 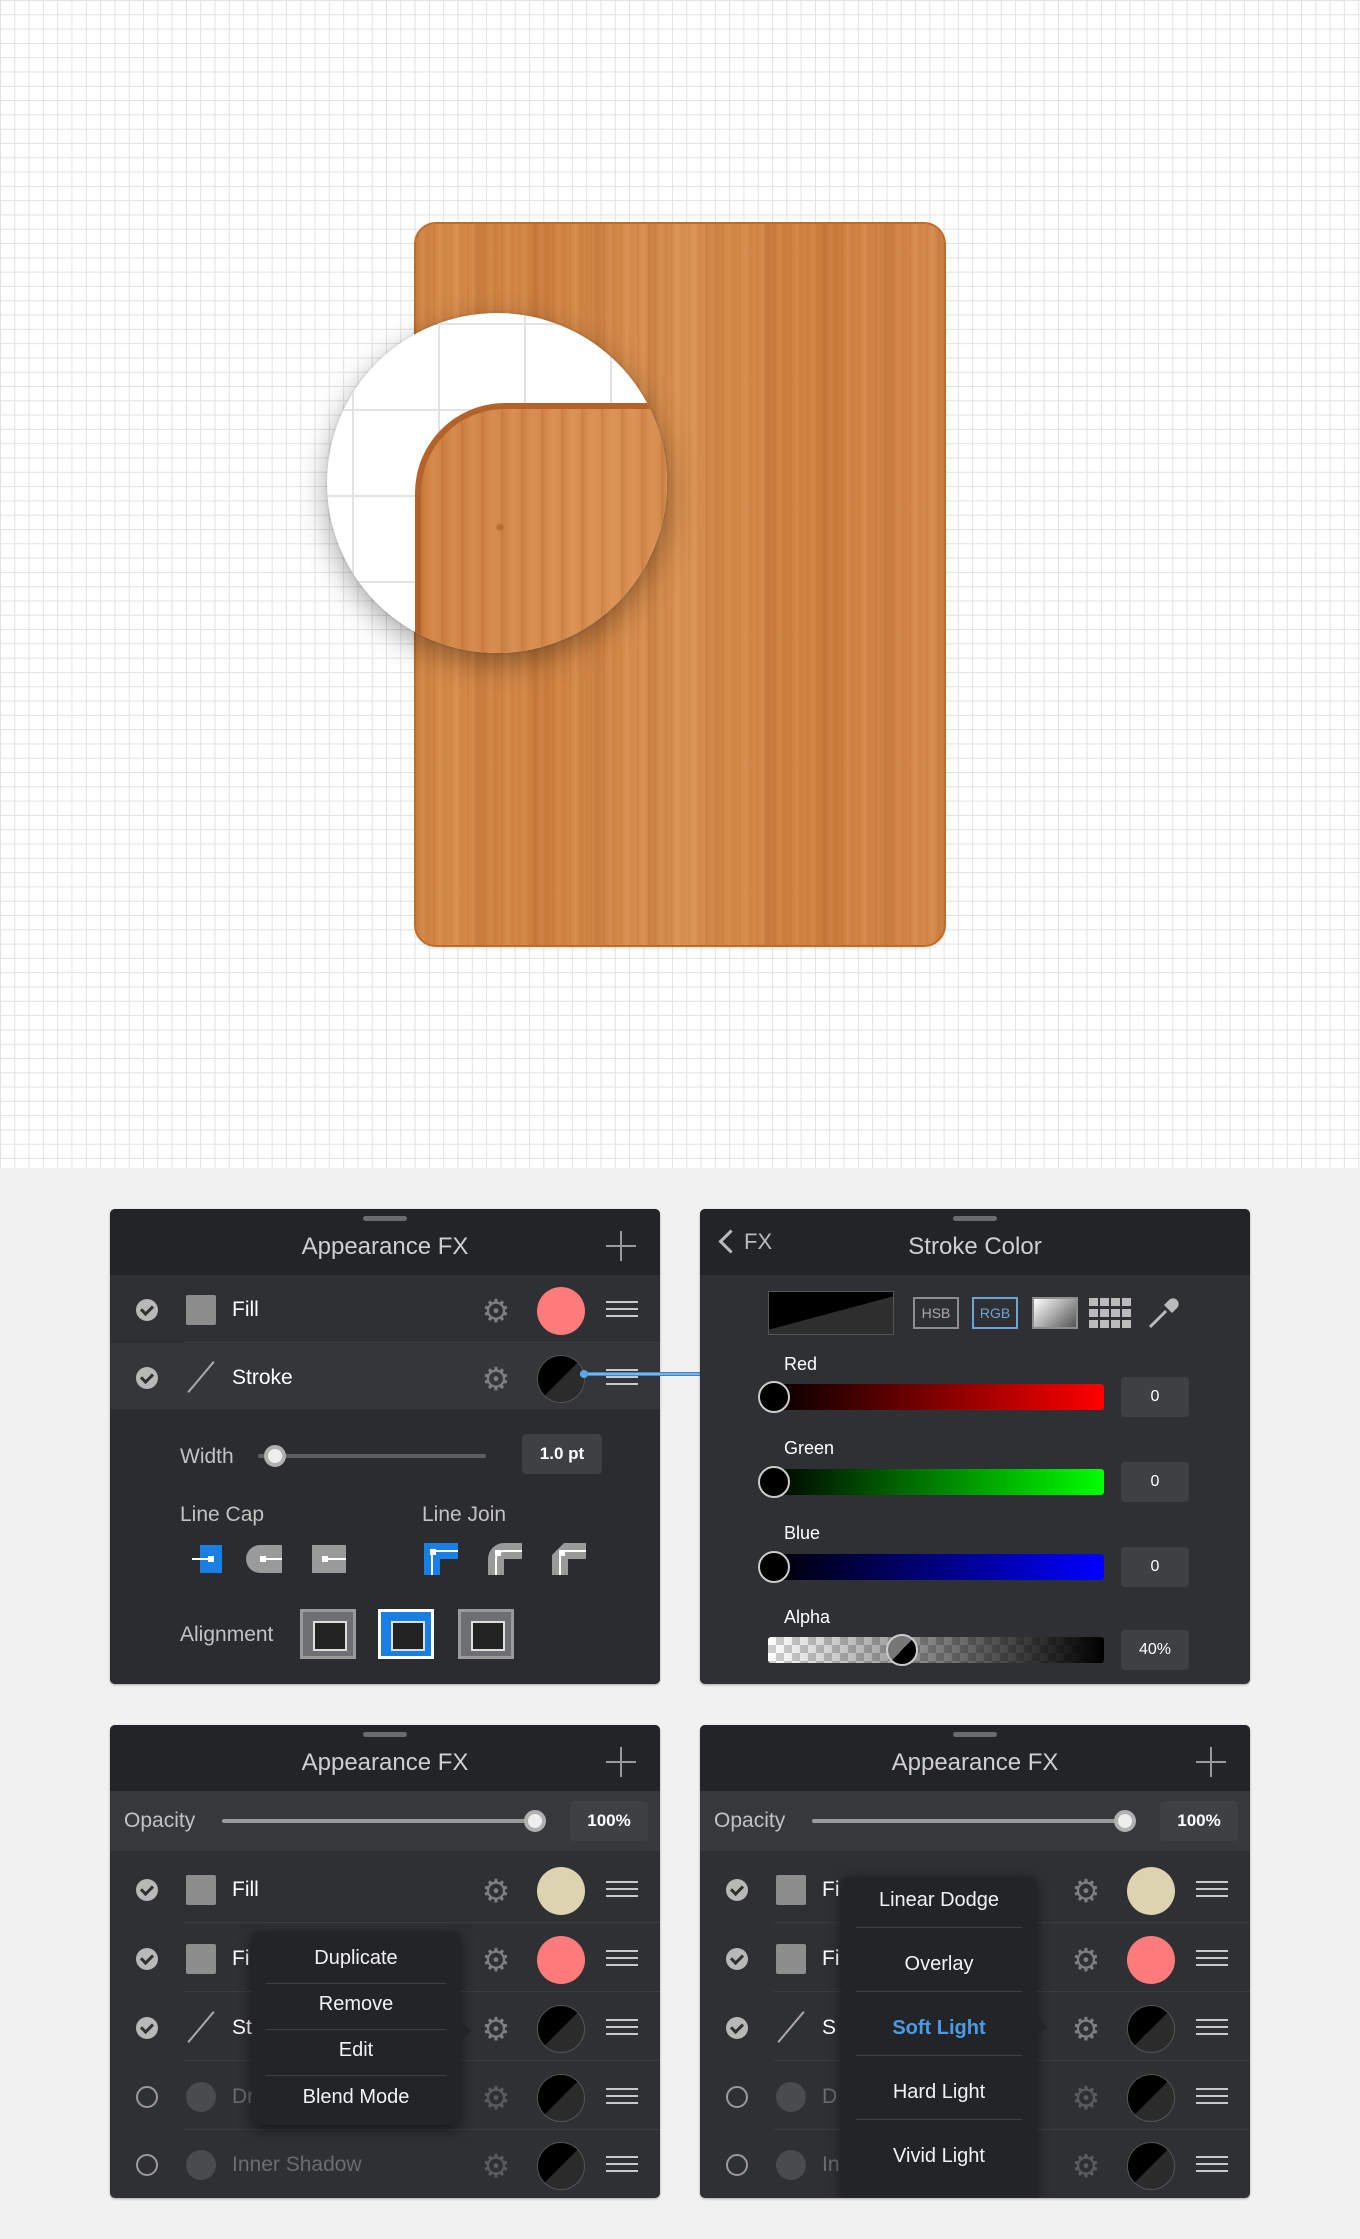 What do you see at coordinates (562, 1454) in the screenshot?
I see `width-value: 1.0 pt` at bounding box center [562, 1454].